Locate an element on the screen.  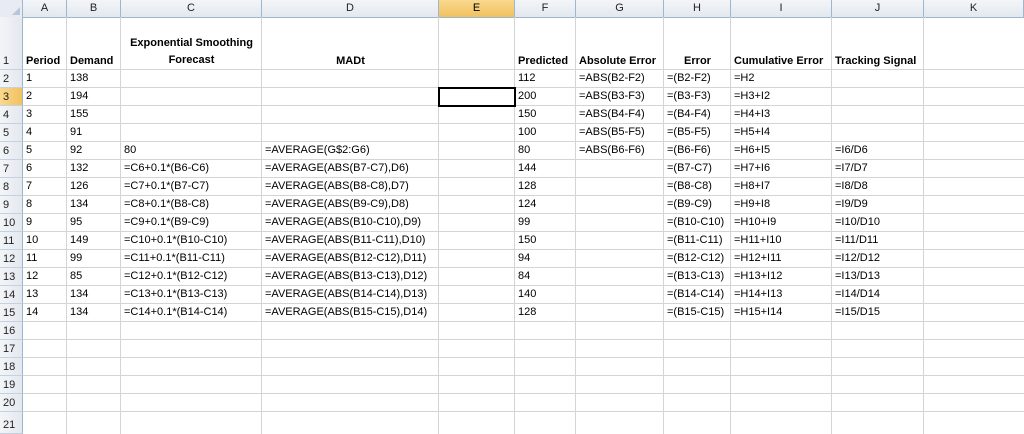
error-cell: =(B7-C7) is located at coordinates (688, 168).